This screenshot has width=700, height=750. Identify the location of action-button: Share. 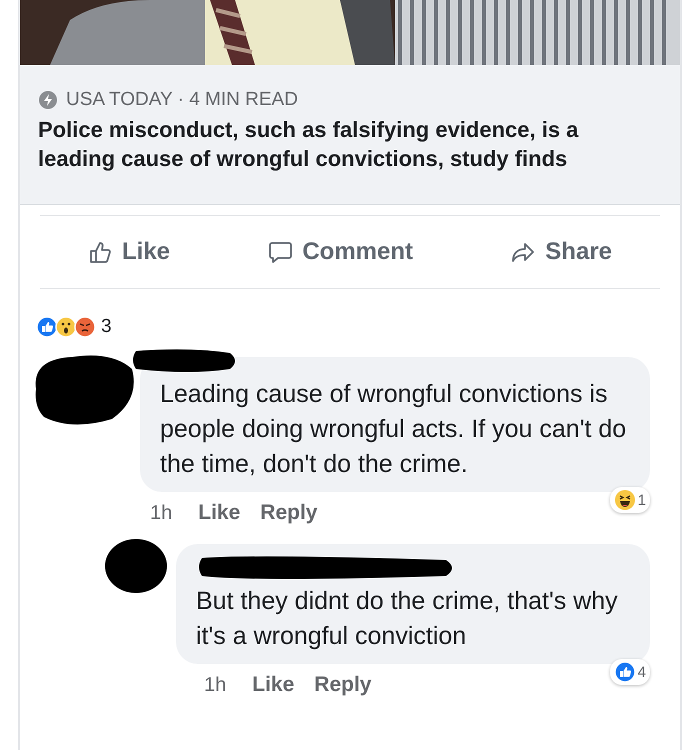
(561, 252).